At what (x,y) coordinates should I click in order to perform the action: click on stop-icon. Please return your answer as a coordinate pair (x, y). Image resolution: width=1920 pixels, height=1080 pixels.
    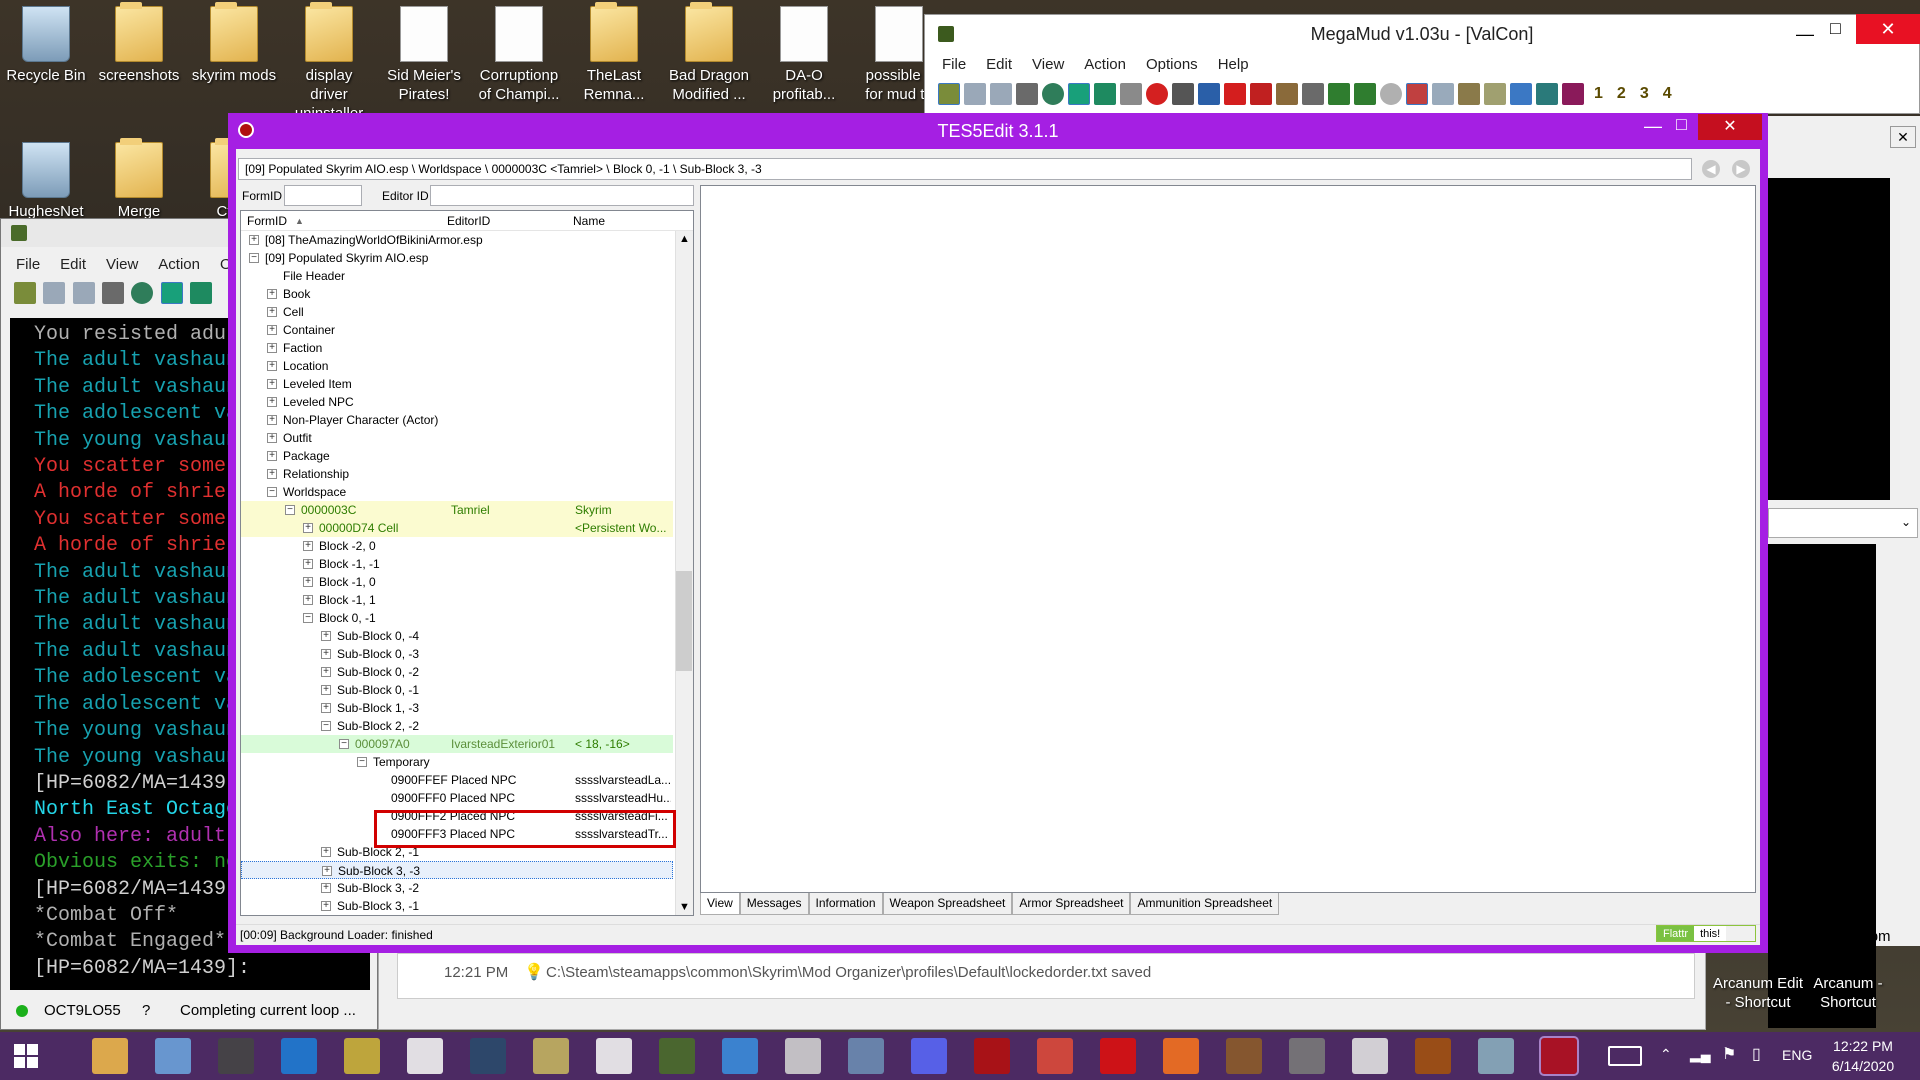
    Looking at the image, I should click on (1157, 94).